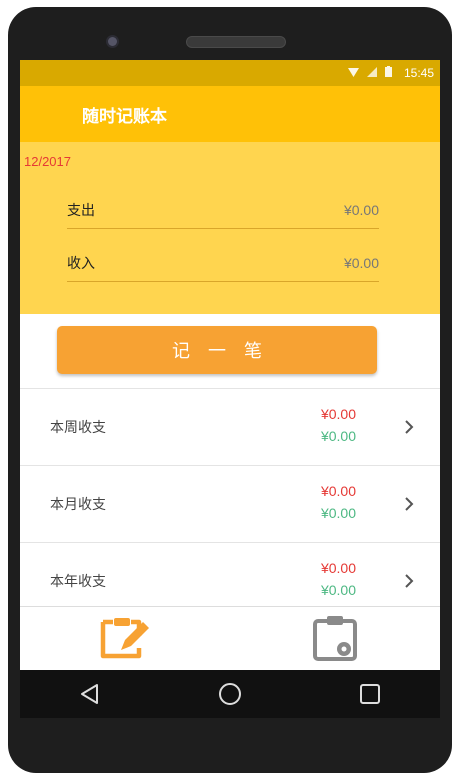 The width and height of the screenshot is (457, 774). I want to click on expense-row: 支出 ¥0.00, so click(223, 210).